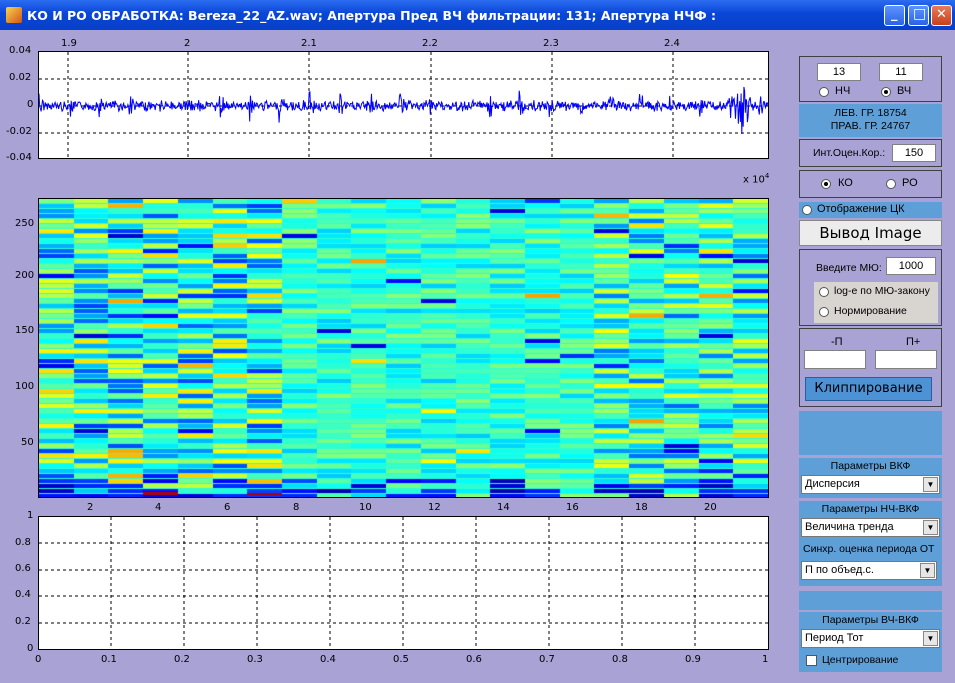 This screenshot has width=955, height=683. I want to click on heatmap-x-tick: 10, so click(365, 507).